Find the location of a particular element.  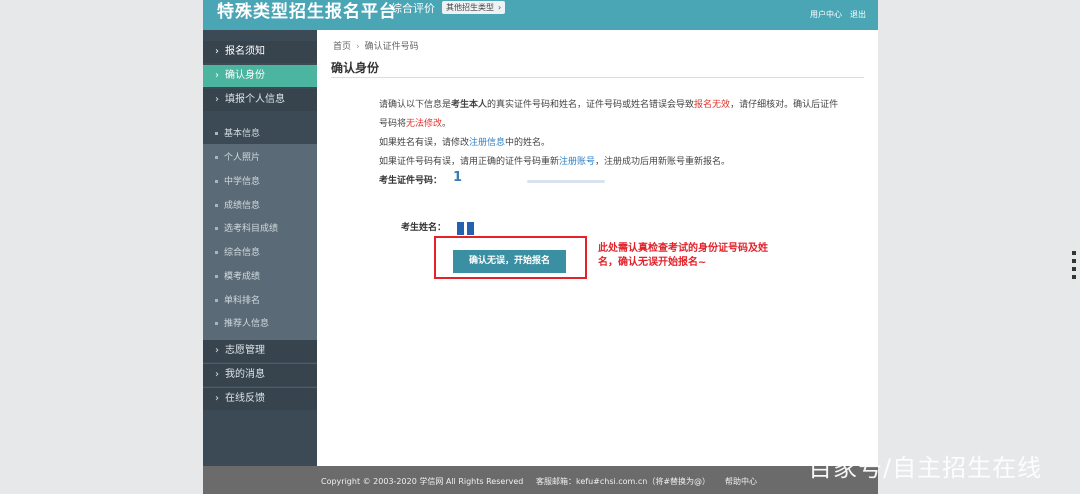

sidebar-item-label: 在线反馈 is located at coordinates (245, 398).